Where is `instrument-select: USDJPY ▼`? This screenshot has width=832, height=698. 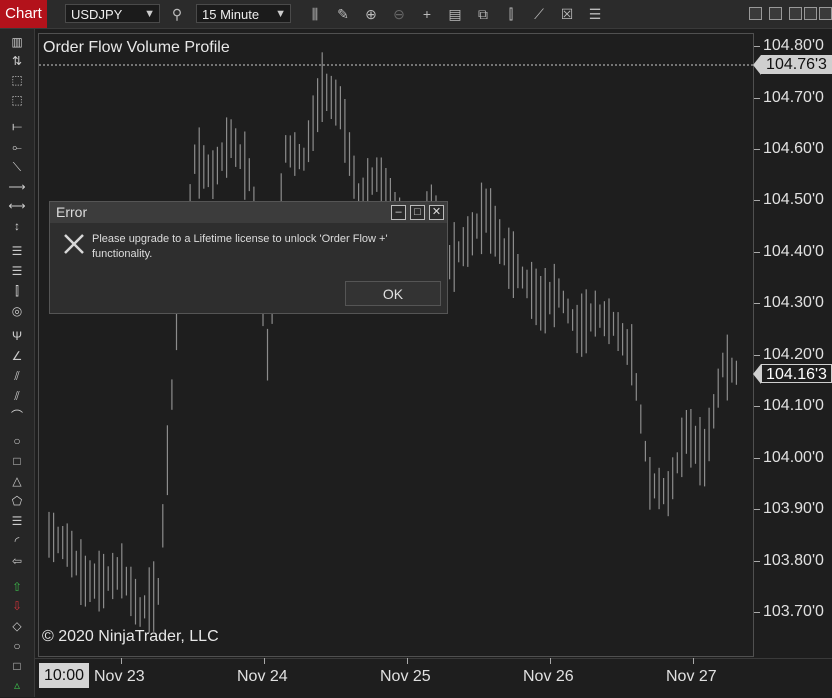 instrument-select: USDJPY ▼ is located at coordinates (112, 13).